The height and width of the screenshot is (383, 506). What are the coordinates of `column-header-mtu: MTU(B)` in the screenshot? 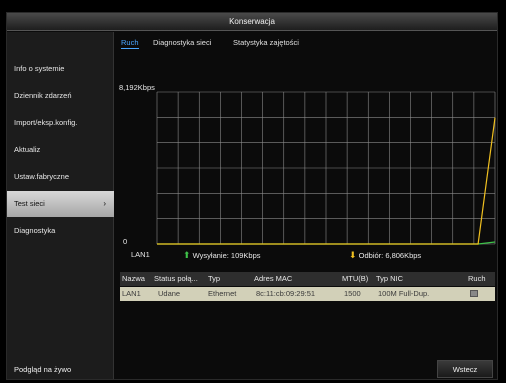 It's located at (355, 278).